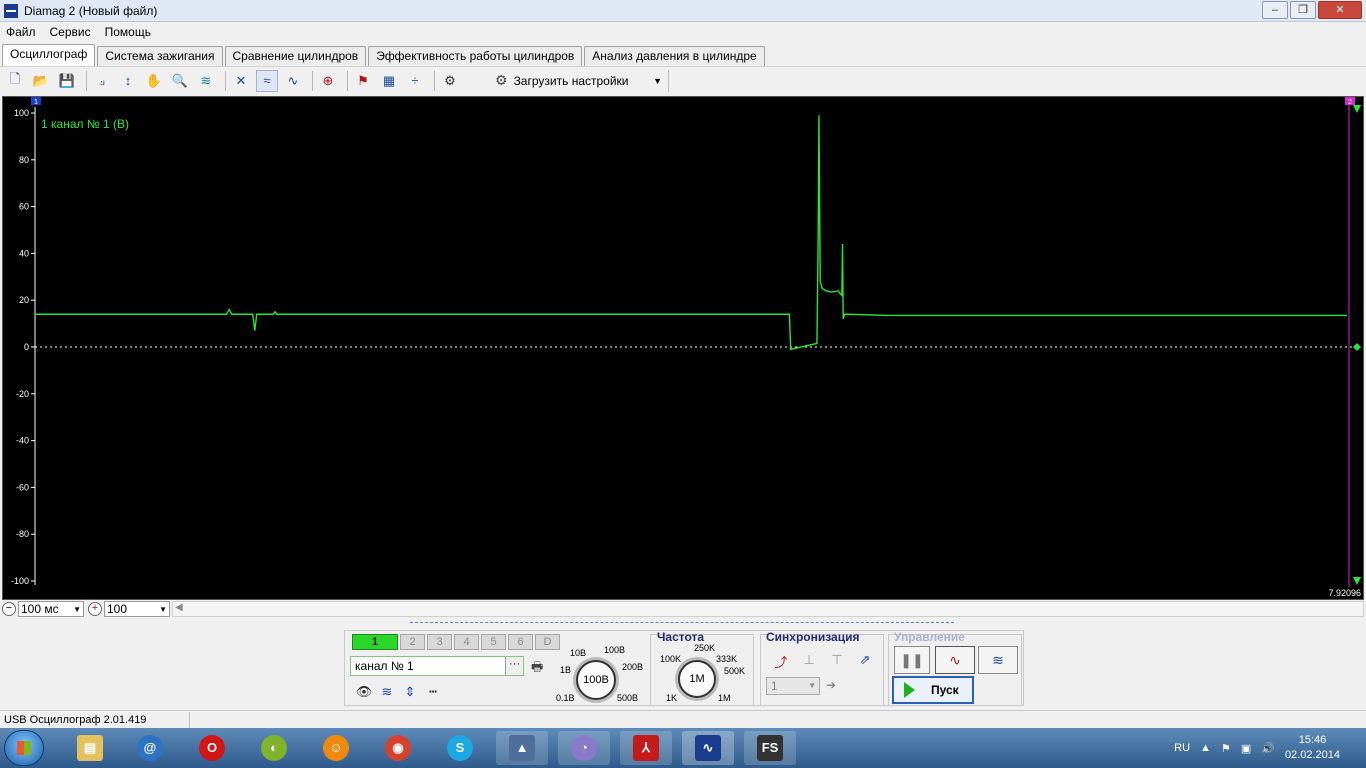  I want to click on tray-expand-icon: ▲, so click(1205, 748).